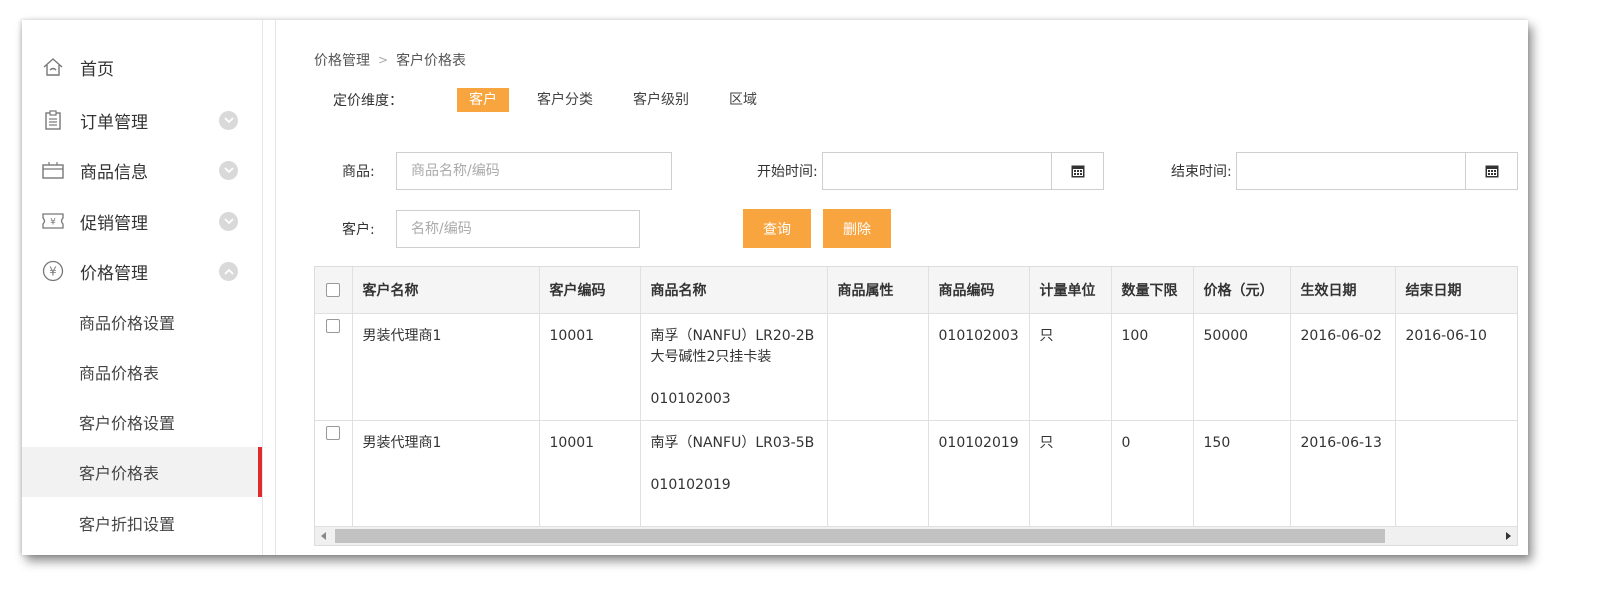 This screenshot has width=1607, height=612. I want to click on query-button: 查询, so click(777, 228).